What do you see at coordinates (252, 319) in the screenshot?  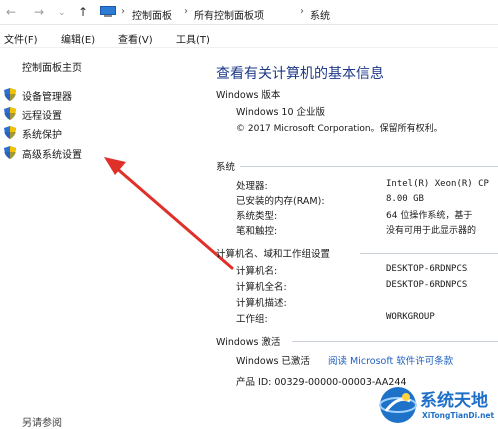 I see `workgroup-label: 工作组:` at bounding box center [252, 319].